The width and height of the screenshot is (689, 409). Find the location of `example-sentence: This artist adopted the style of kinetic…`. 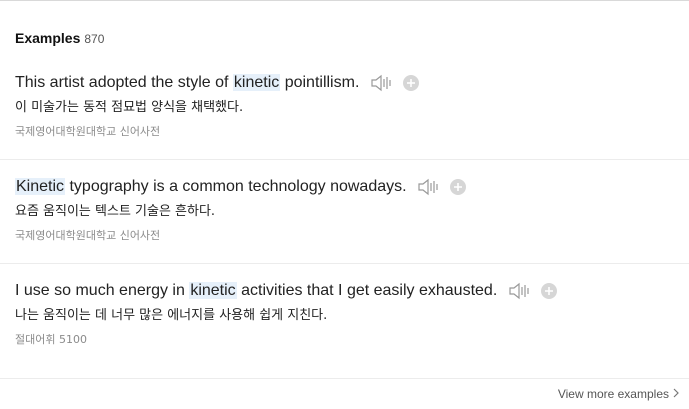

example-sentence: This artist adopted the style of kinetic… is located at coordinates (217, 83).